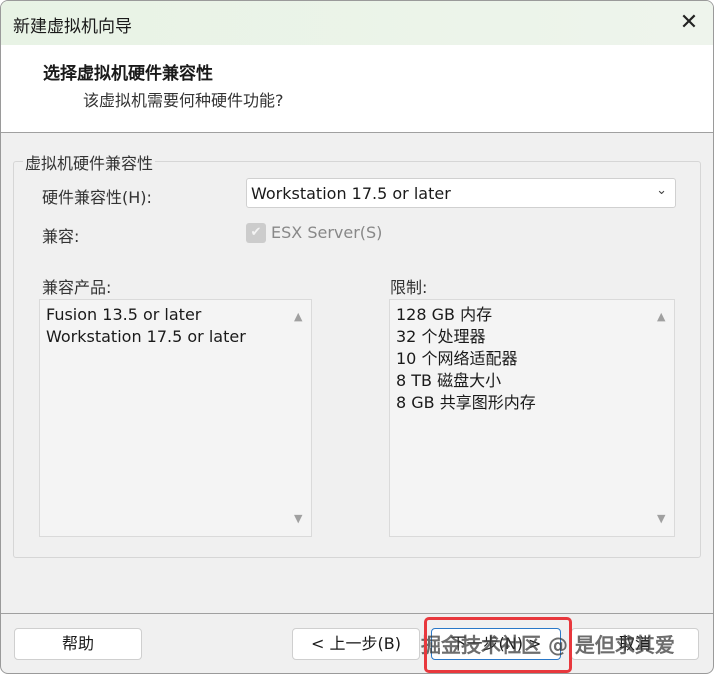 Image resolution: width=714 pixels, height=674 pixels. Describe the element at coordinates (461, 193) in the screenshot. I see `hw-compat-select: Workstation 17.5 or later ⌄` at that location.